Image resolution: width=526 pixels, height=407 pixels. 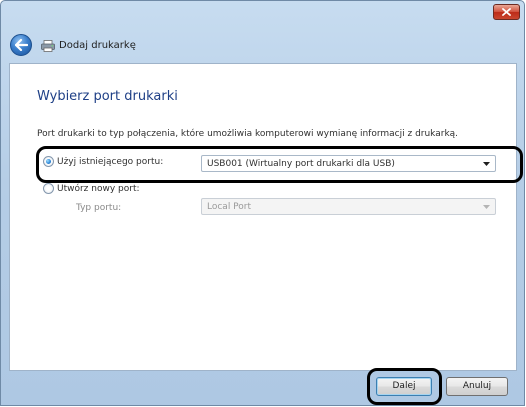 What do you see at coordinates (486, 207) in the screenshot?
I see `dropdown-arrow-icon` at bounding box center [486, 207].